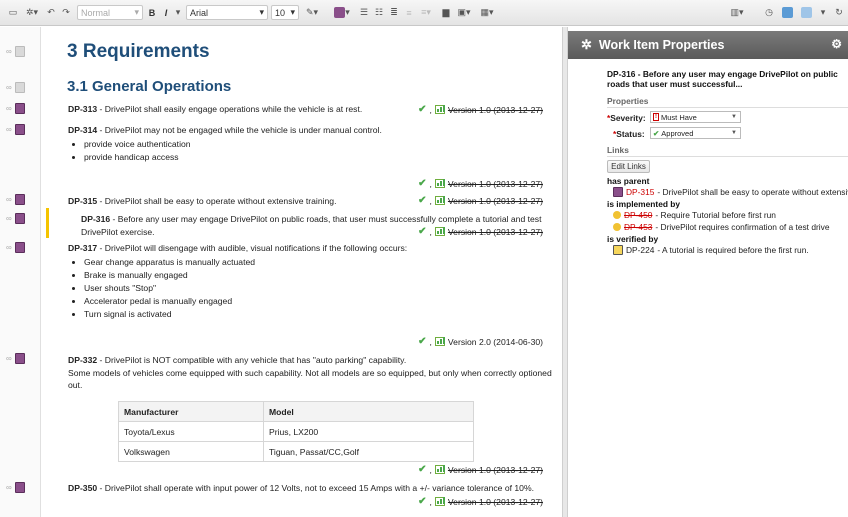 This screenshot has width=848, height=517. Describe the element at coordinates (13, 12) in the screenshot. I see `save-icon: ▭` at that location.